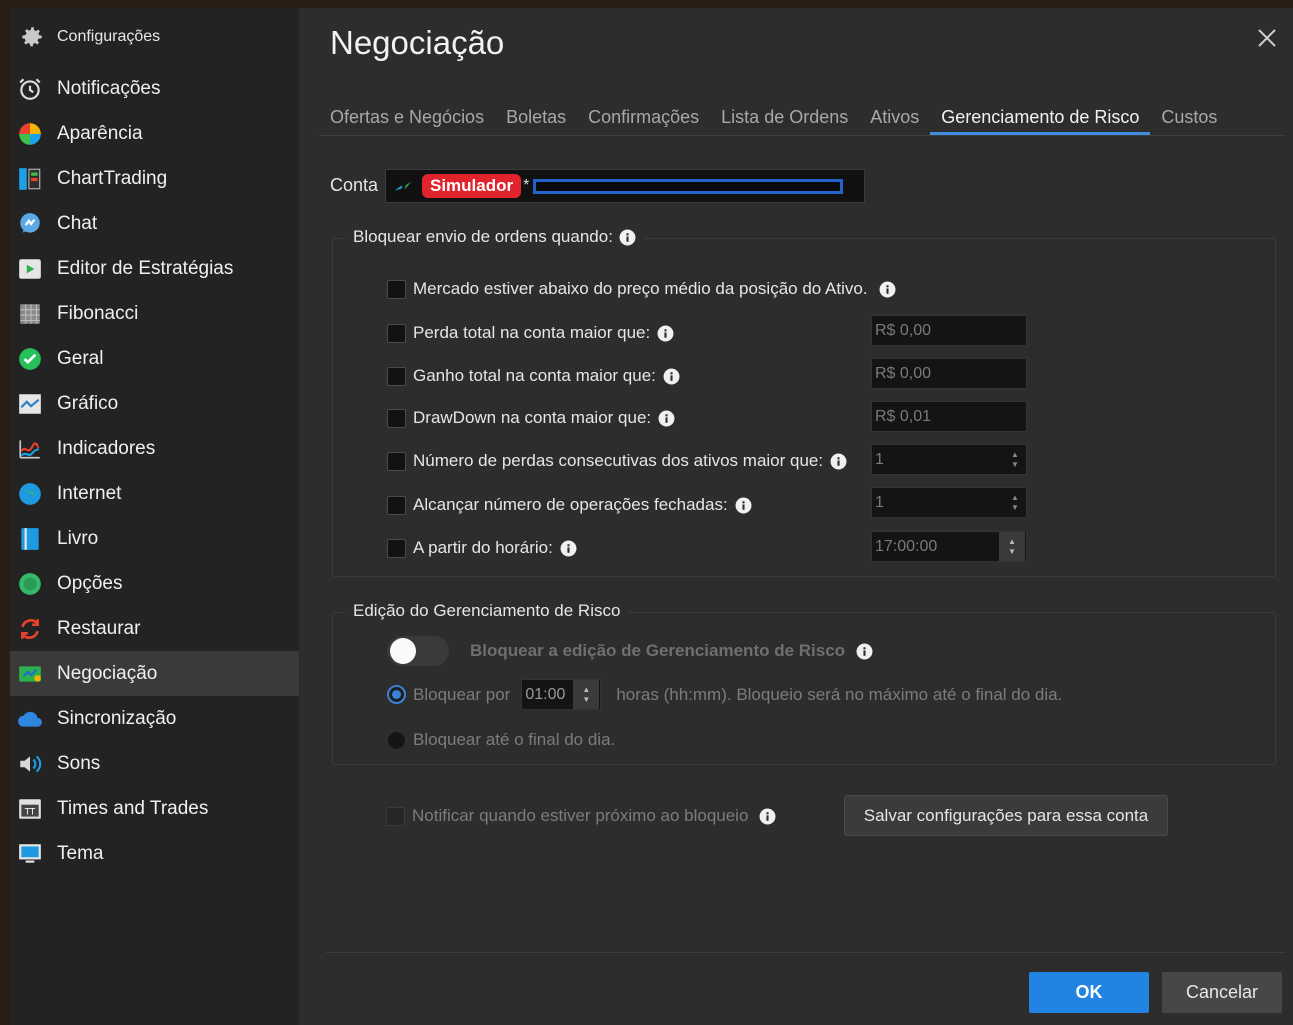 The image size is (1293, 1025). Describe the element at coordinates (949, 459) in the screenshot. I see `perdas-consecutivas-stepper: 1 ▲ ▼` at that location.